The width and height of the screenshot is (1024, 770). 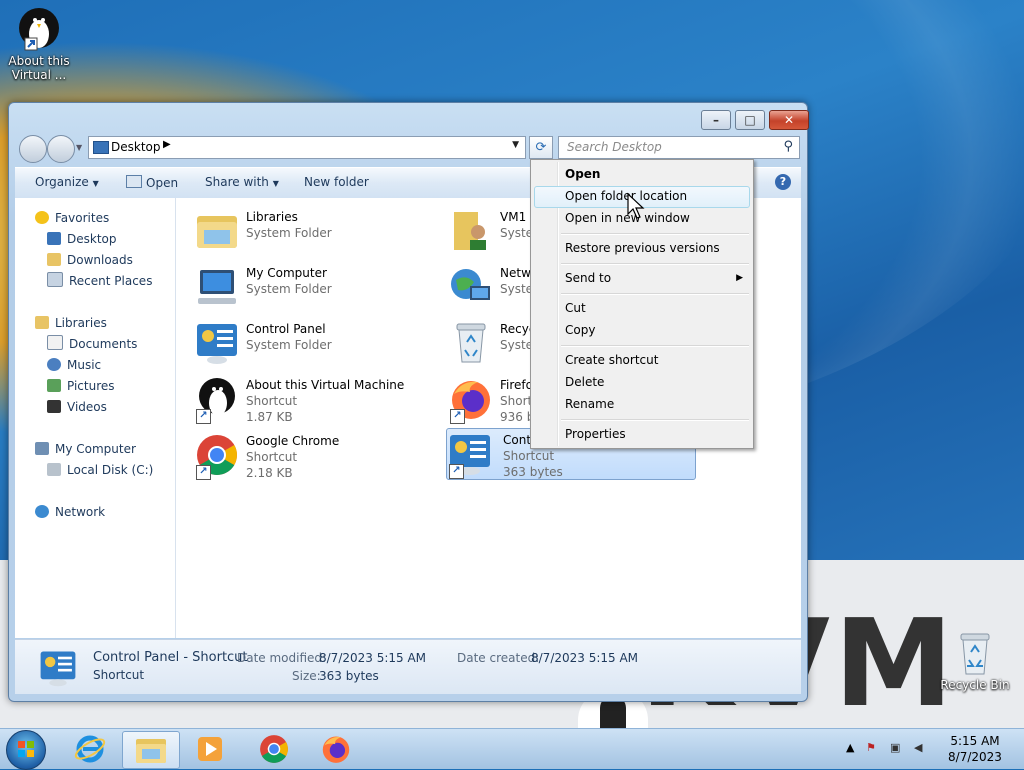 I want to click on network-tray-icon: ▣, so click(x=895, y=747).